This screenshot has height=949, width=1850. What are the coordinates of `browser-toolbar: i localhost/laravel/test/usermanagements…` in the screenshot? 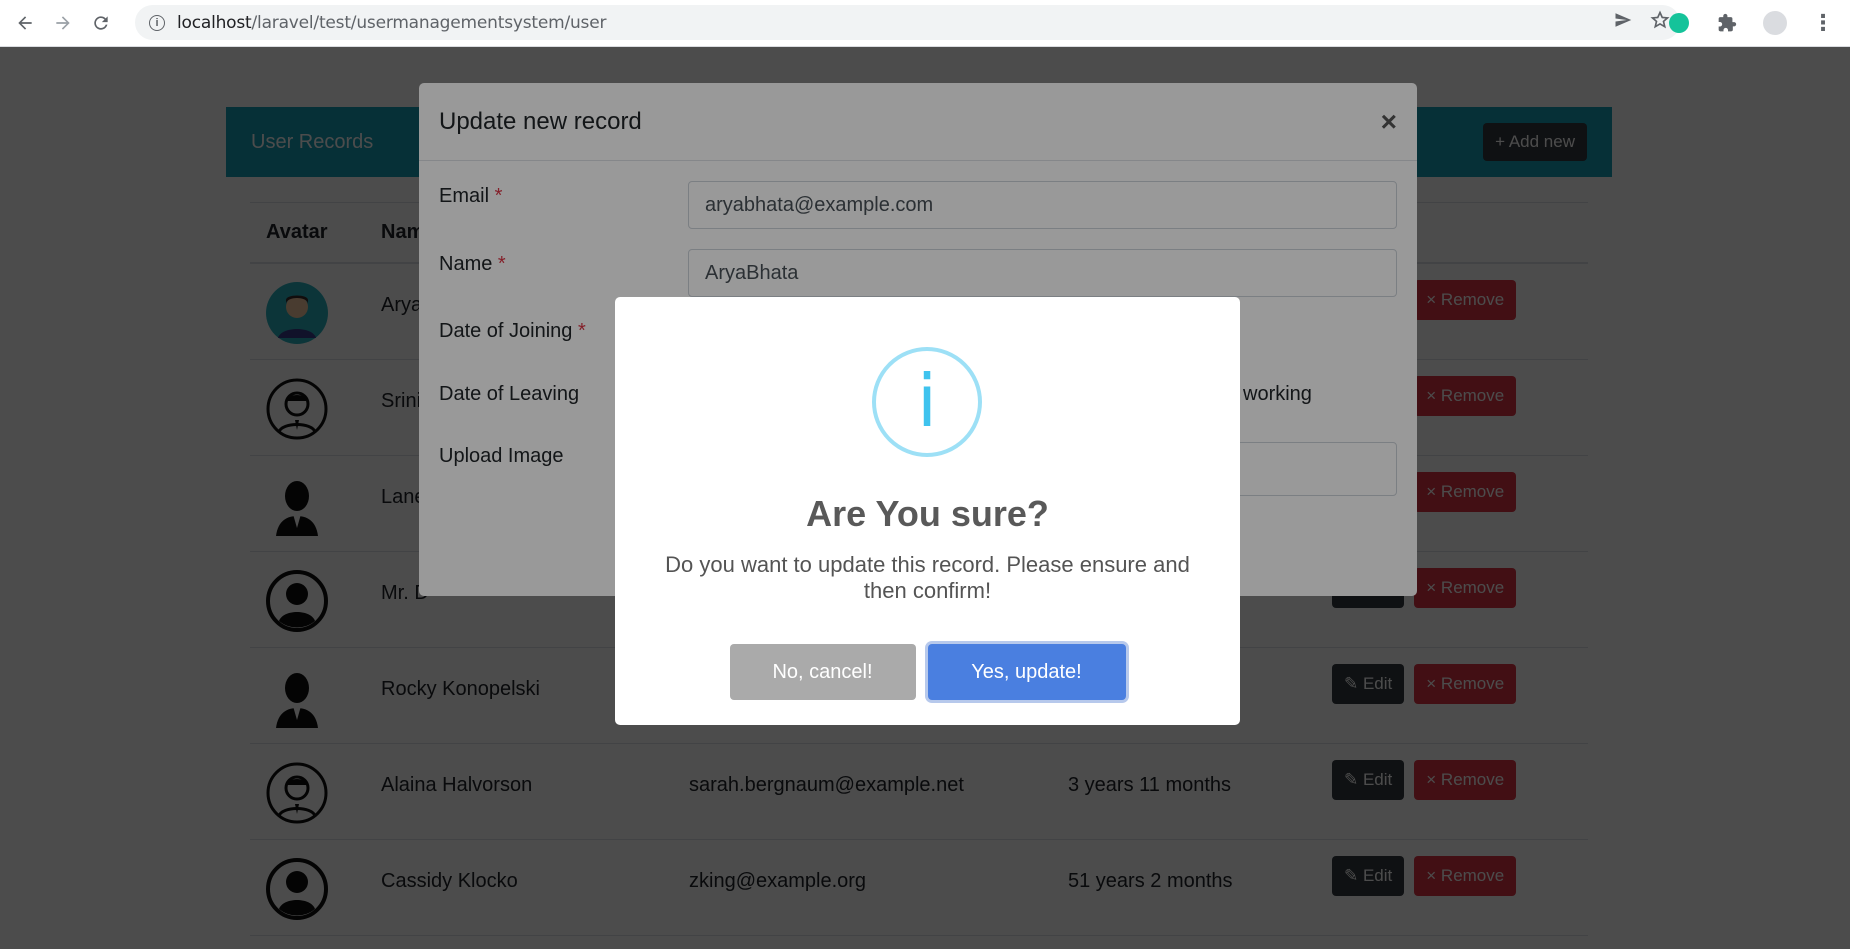 It's located at (925, 23).